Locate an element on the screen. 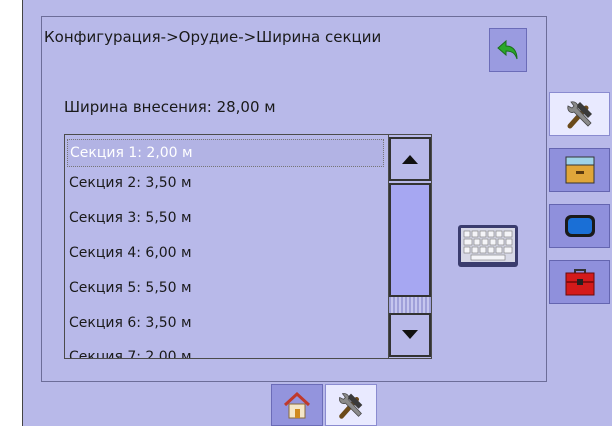 The image size is (612, 426). keyboard-icon is located at coordinates (488, 246).